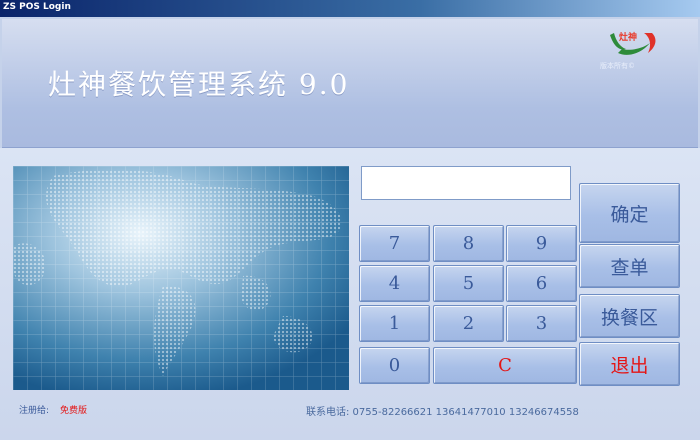 This screenshot has height=440, width=700. Describe the element at coordinates (541, 243) in the screenshot. I see `key-9: 9` at that location.